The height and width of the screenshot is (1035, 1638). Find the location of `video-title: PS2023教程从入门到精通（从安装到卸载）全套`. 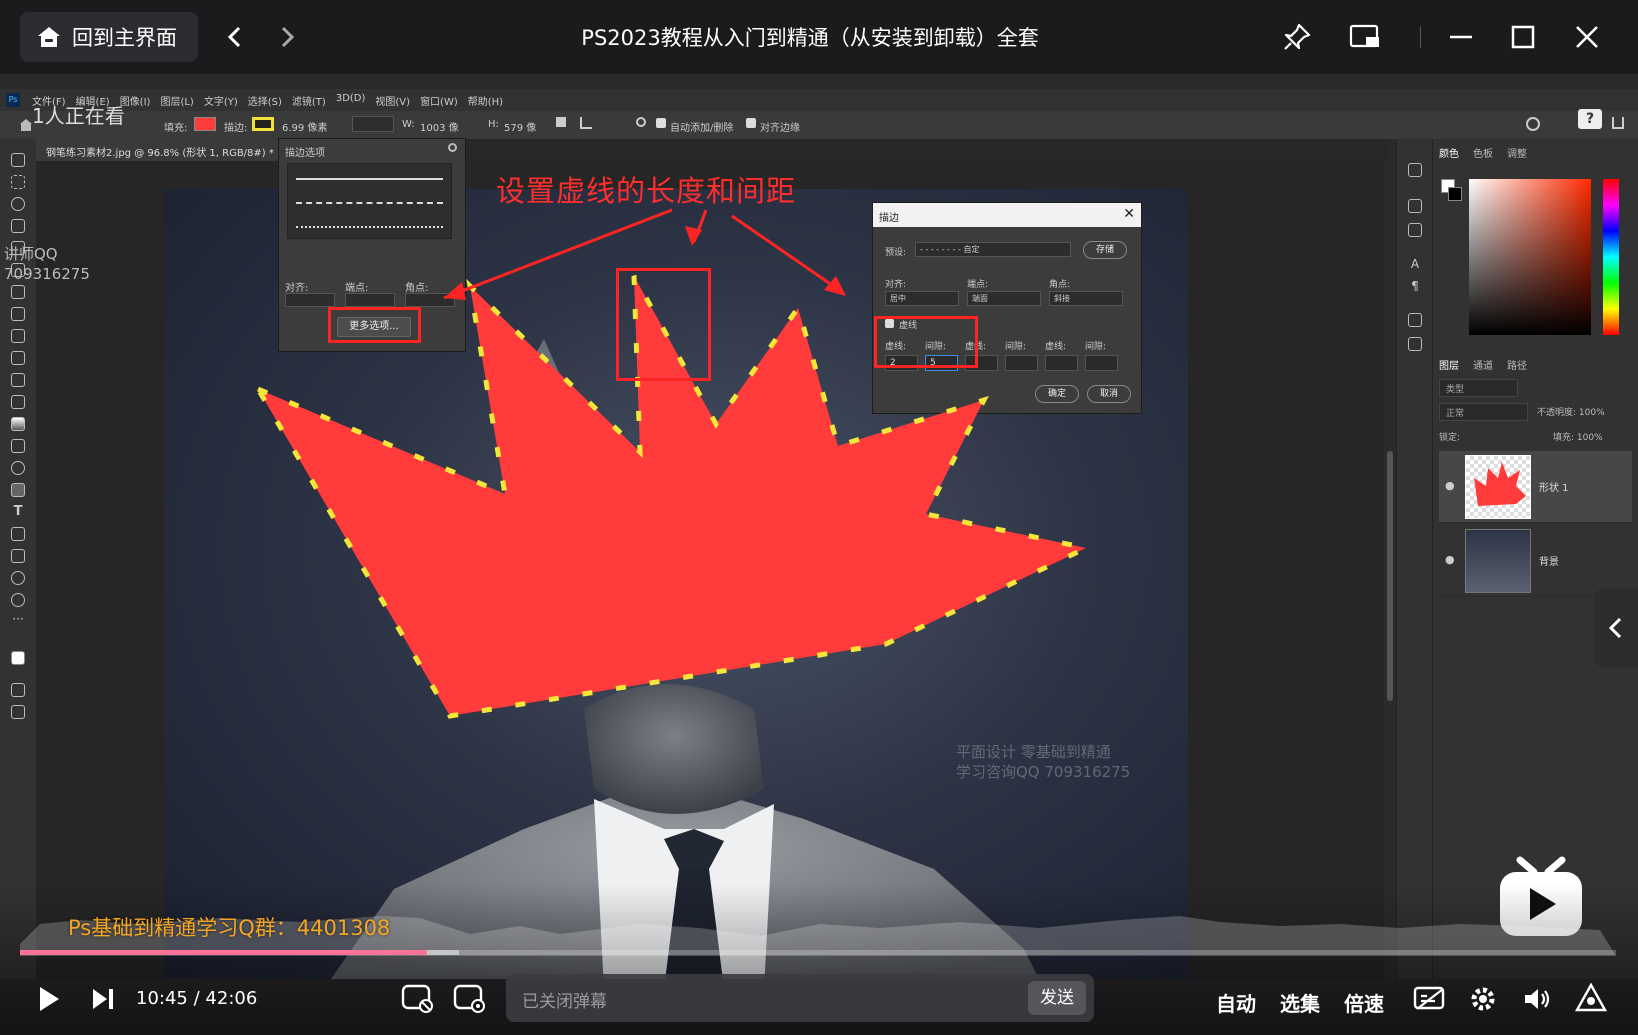

video-title: PS2023教程从入门到精通（从安装到卸载）全套 is located at coordinates (810, 38).